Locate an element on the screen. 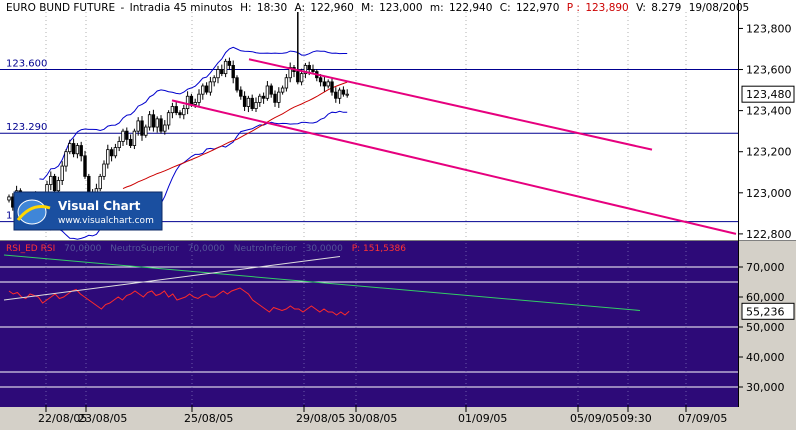 Image resolution: width=796 pixels, height=430 pixels. price-axis-label: 122,800 is located at coordinates (769, 234).